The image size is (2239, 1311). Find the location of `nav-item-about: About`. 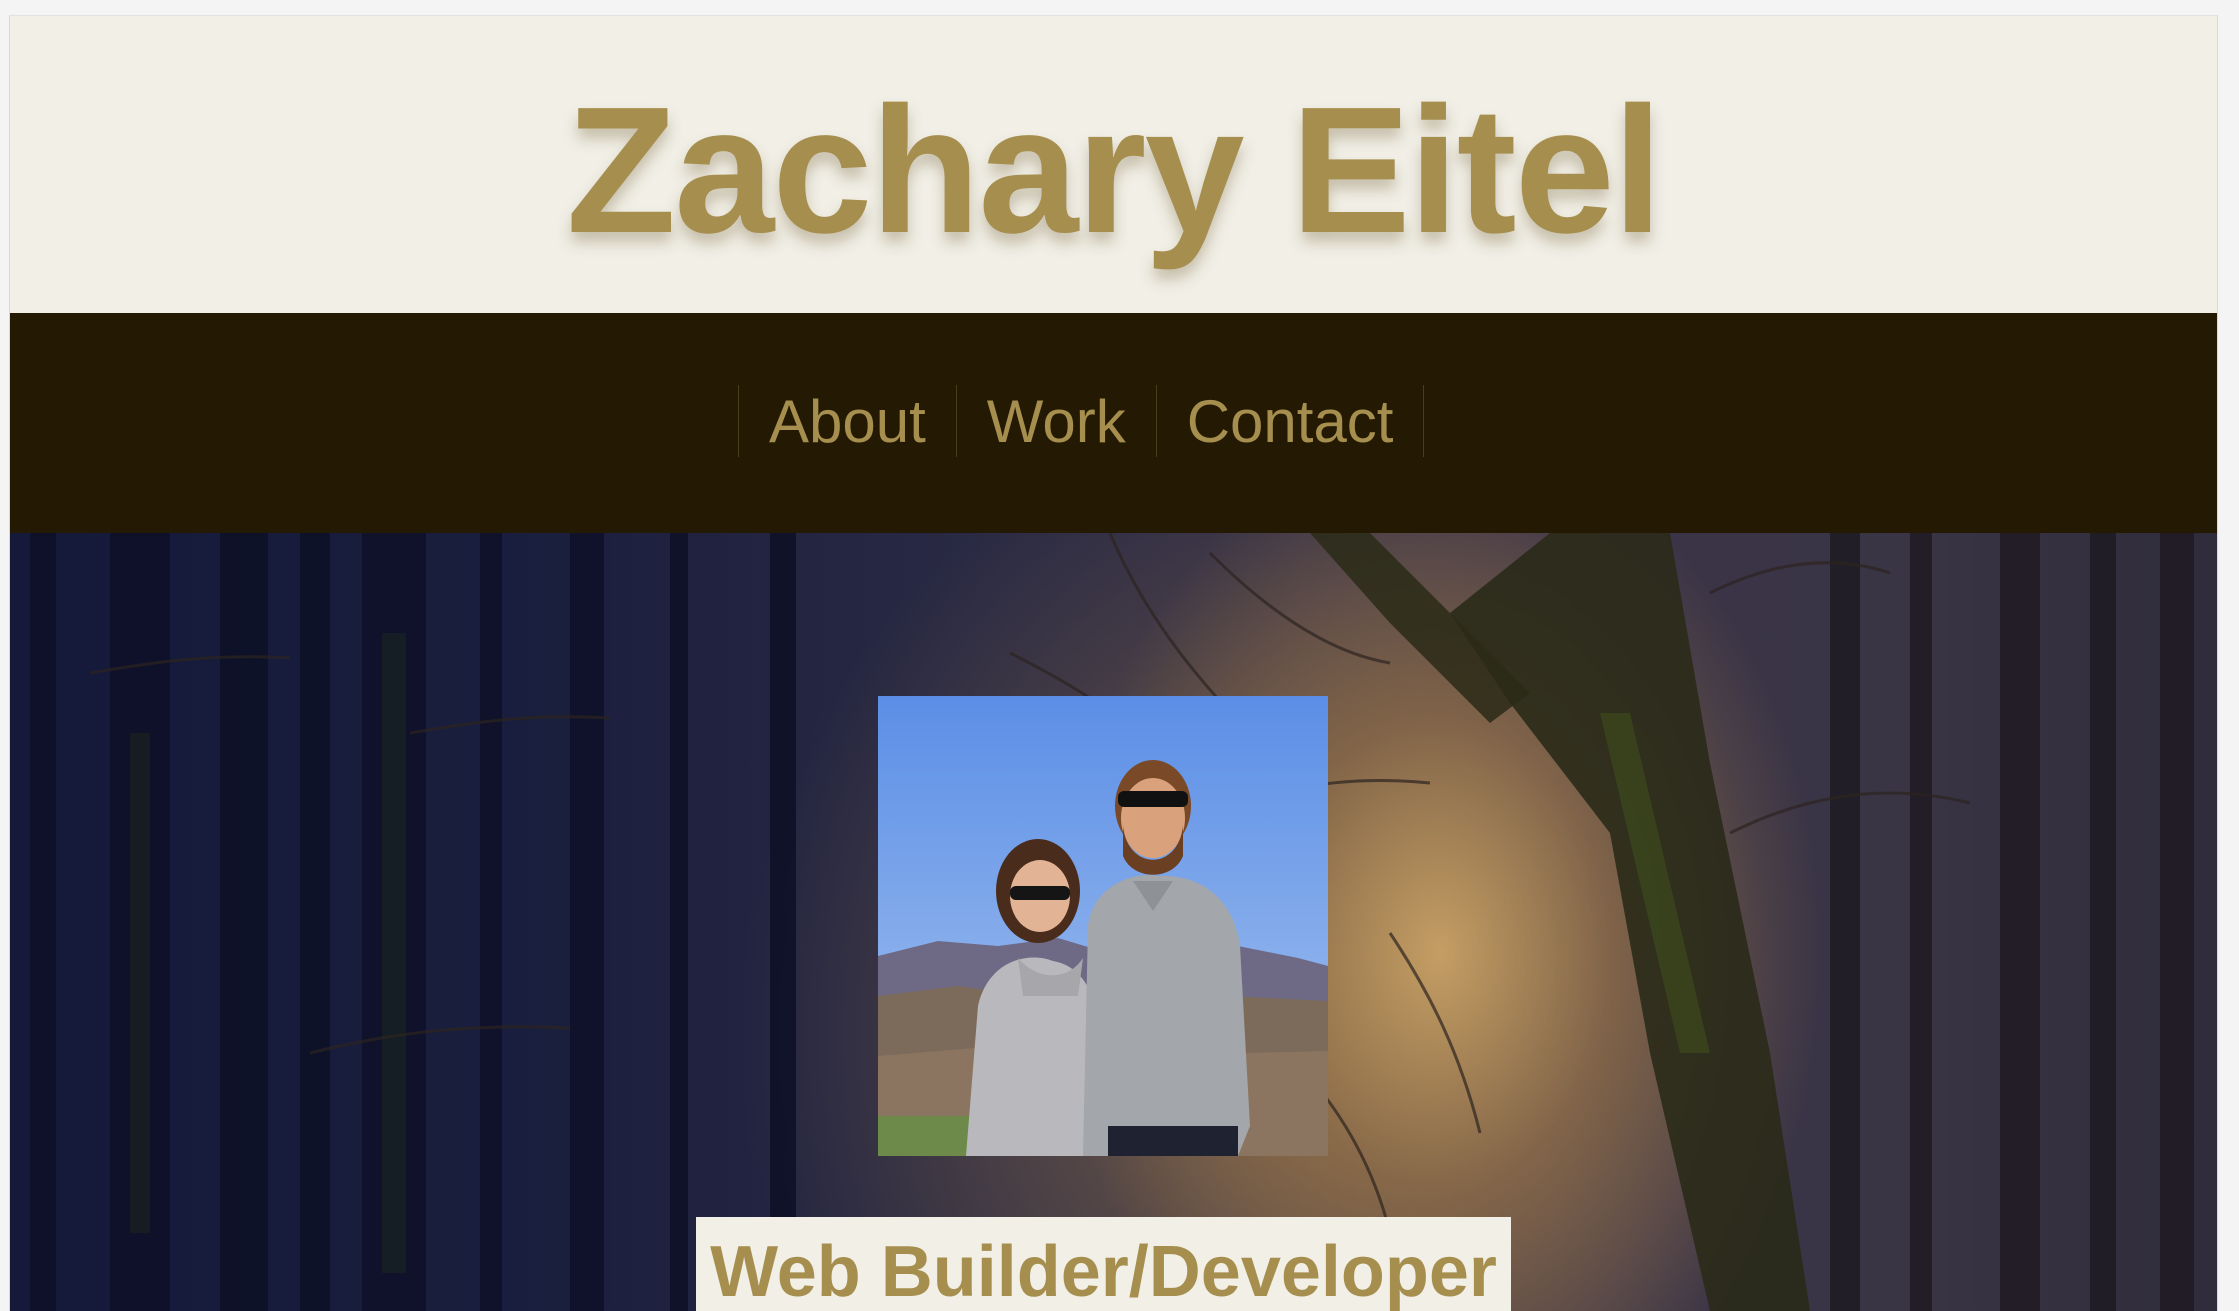

nav-item-about: About is located at coordinates (848, 421).